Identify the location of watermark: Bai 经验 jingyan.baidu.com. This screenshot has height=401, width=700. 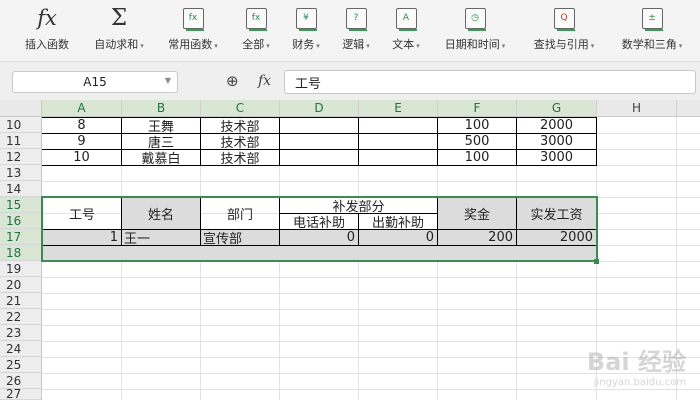
(636, 368).